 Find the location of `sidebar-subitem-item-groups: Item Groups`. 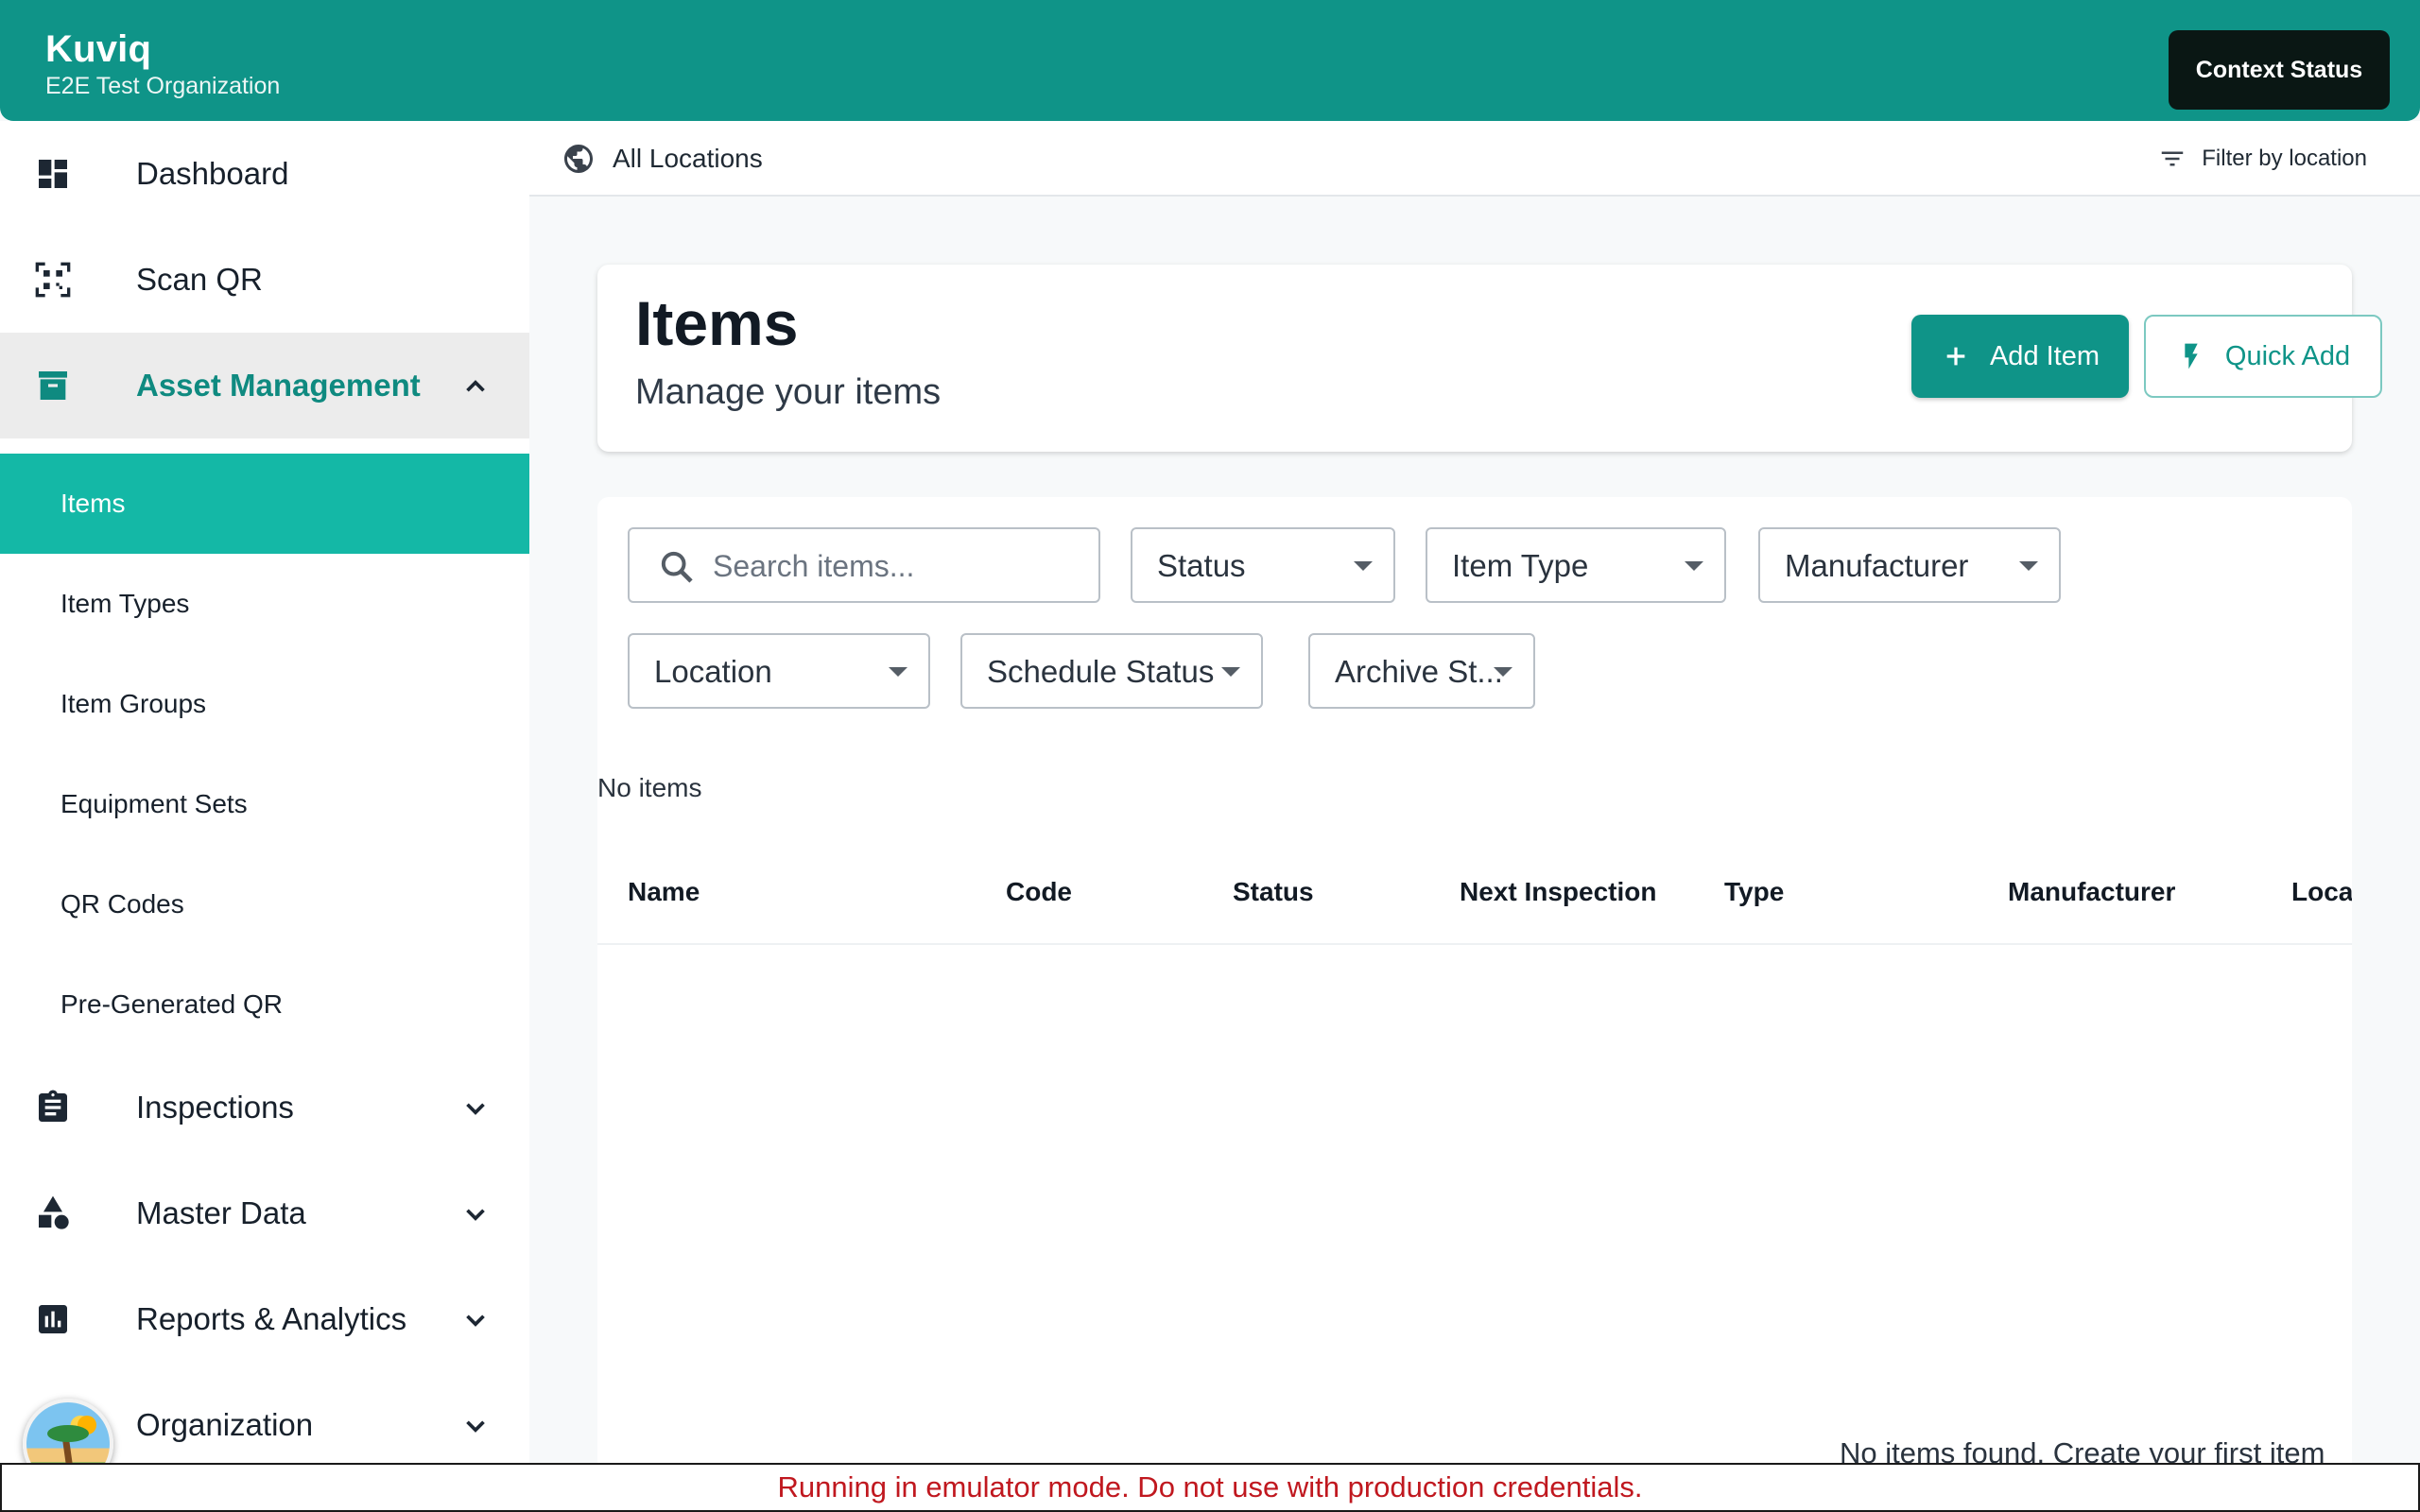

sidebar-subitem-item-groups: Item Groups is located at coordinates (264, 704).